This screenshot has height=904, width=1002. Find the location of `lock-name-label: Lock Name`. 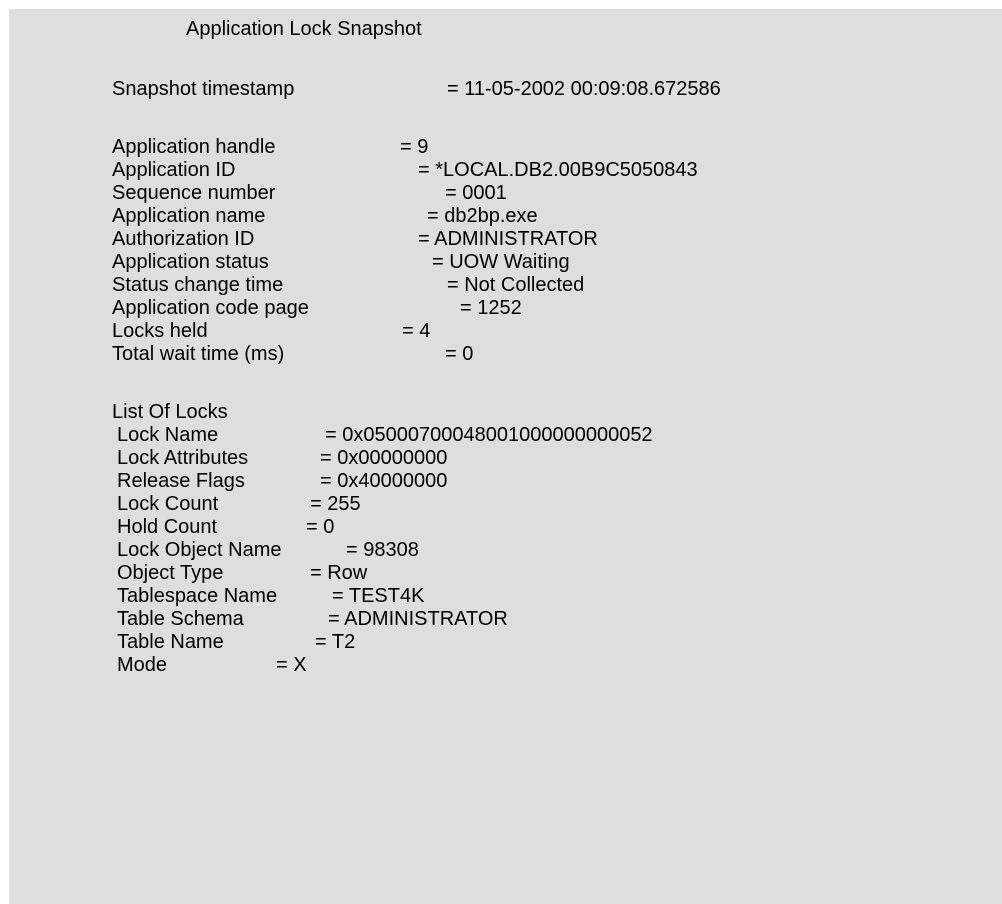

lock-name-label: Lock Name is located at coordinates (168, 435).